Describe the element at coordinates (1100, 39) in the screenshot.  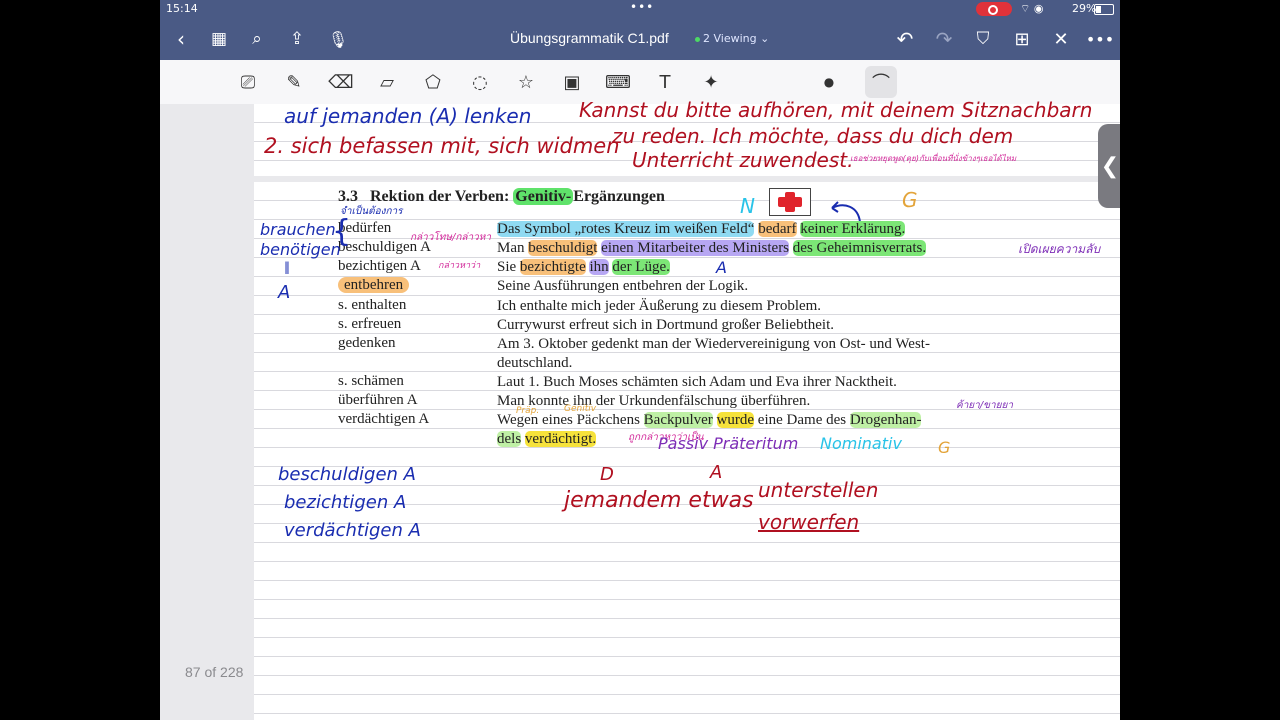
I see `more-icon: •••` at that location.